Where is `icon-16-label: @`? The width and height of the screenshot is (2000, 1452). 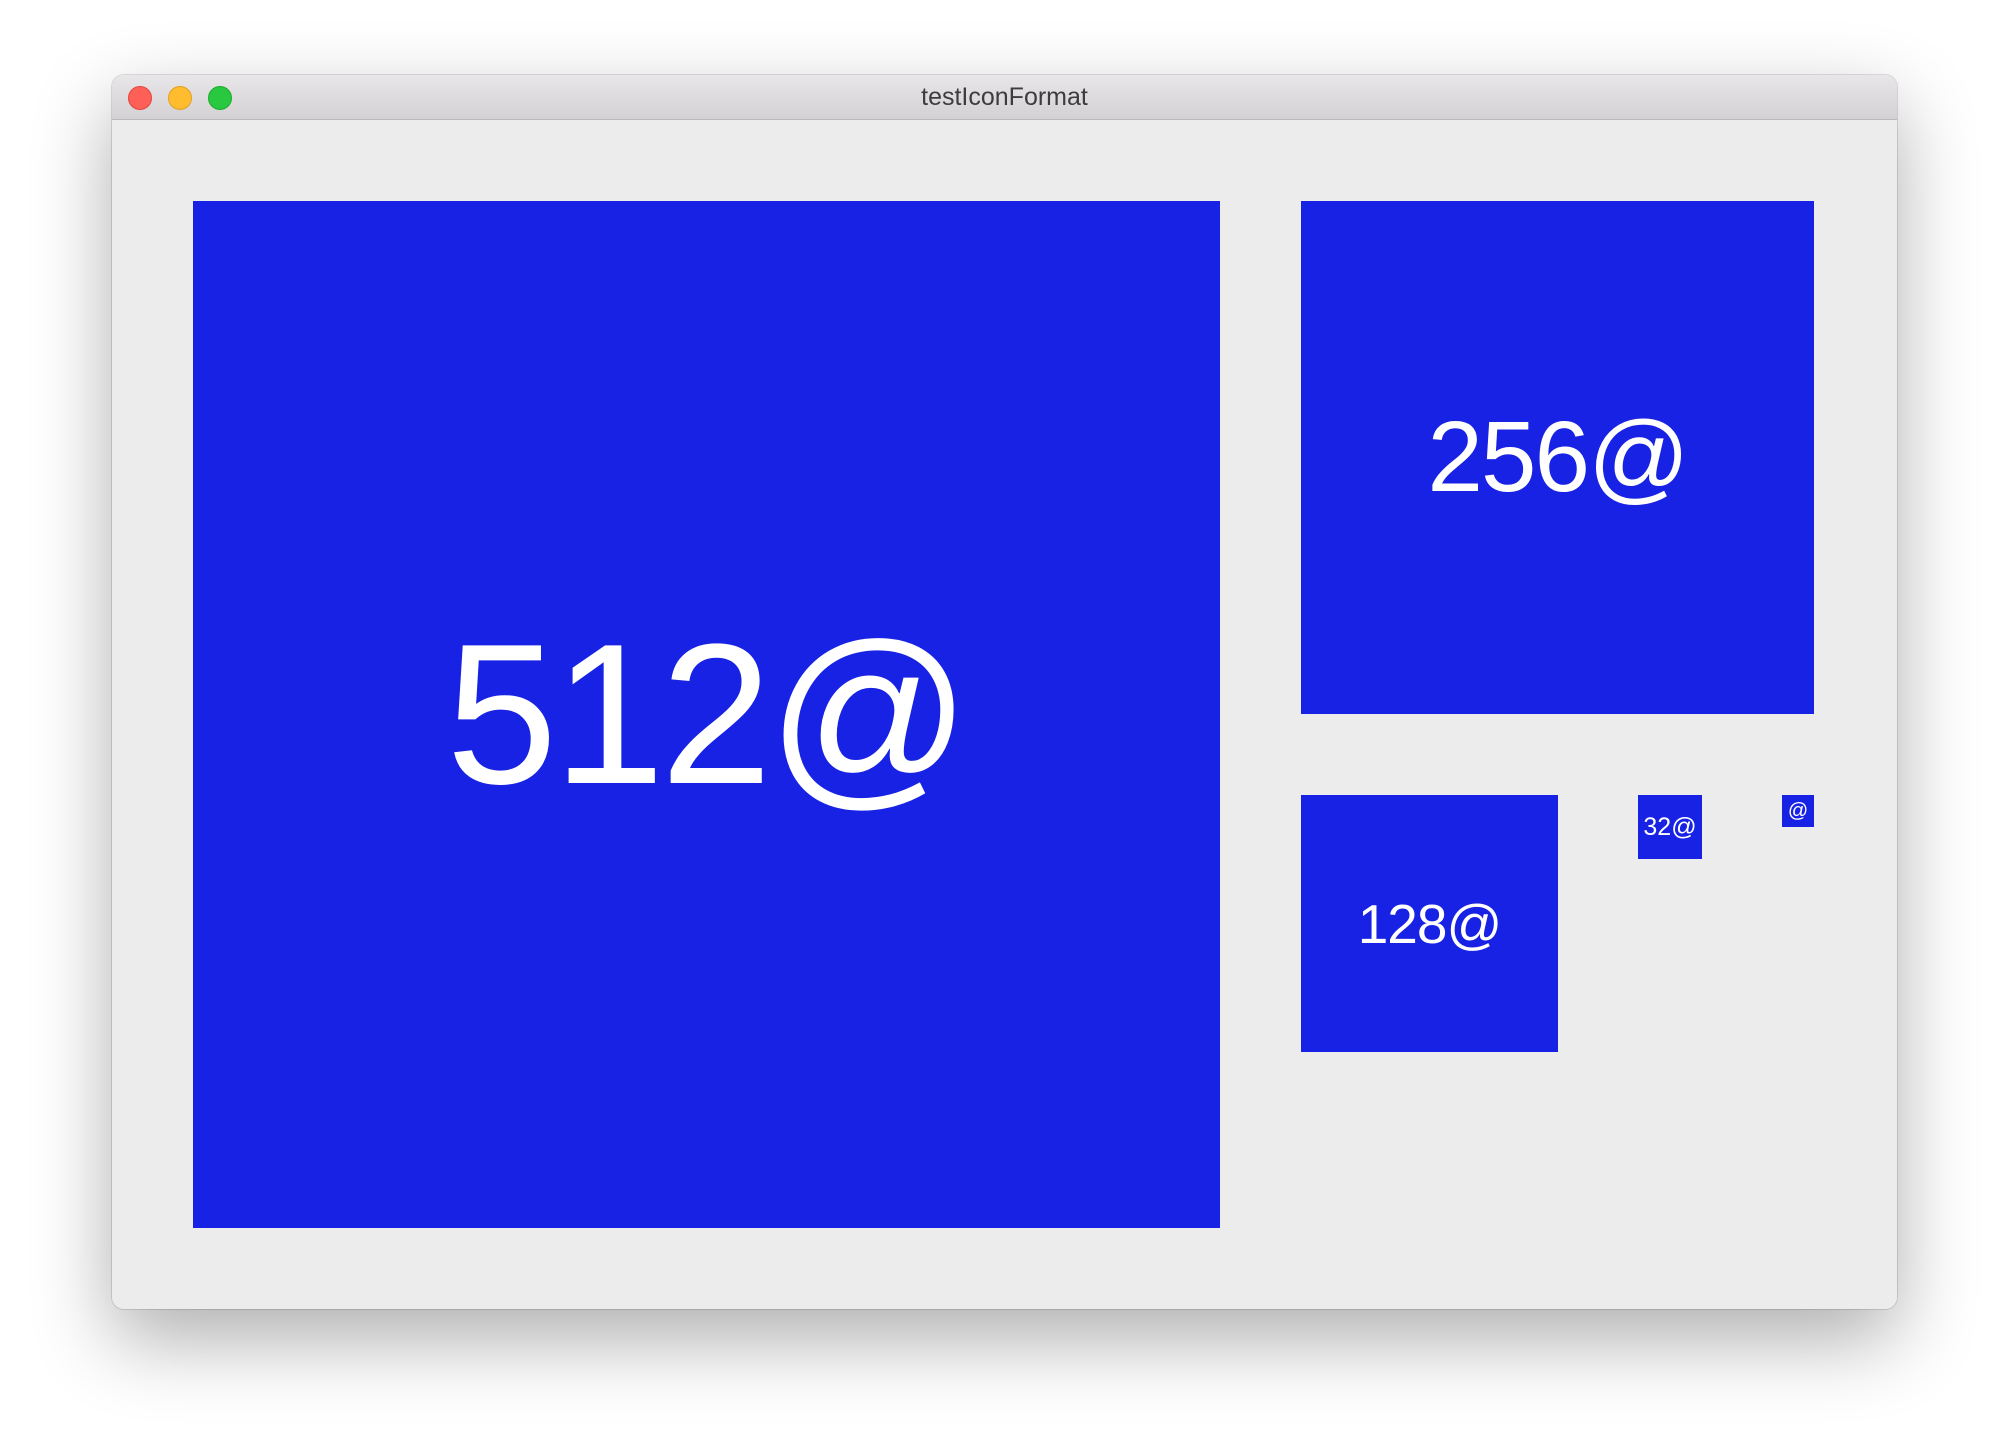 icon-16-label: @ is located at coordinates (1798, 810).